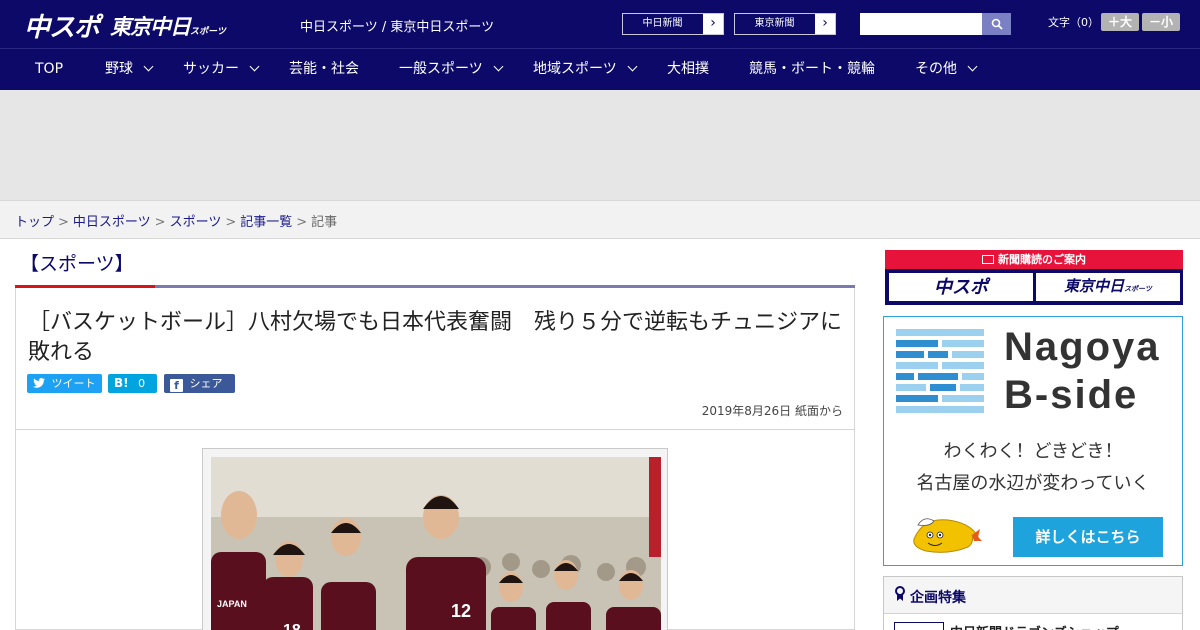 This screenshot has width=1200, height=630. I want to click on breadcrumb-home: トップ, so click(34, 222).